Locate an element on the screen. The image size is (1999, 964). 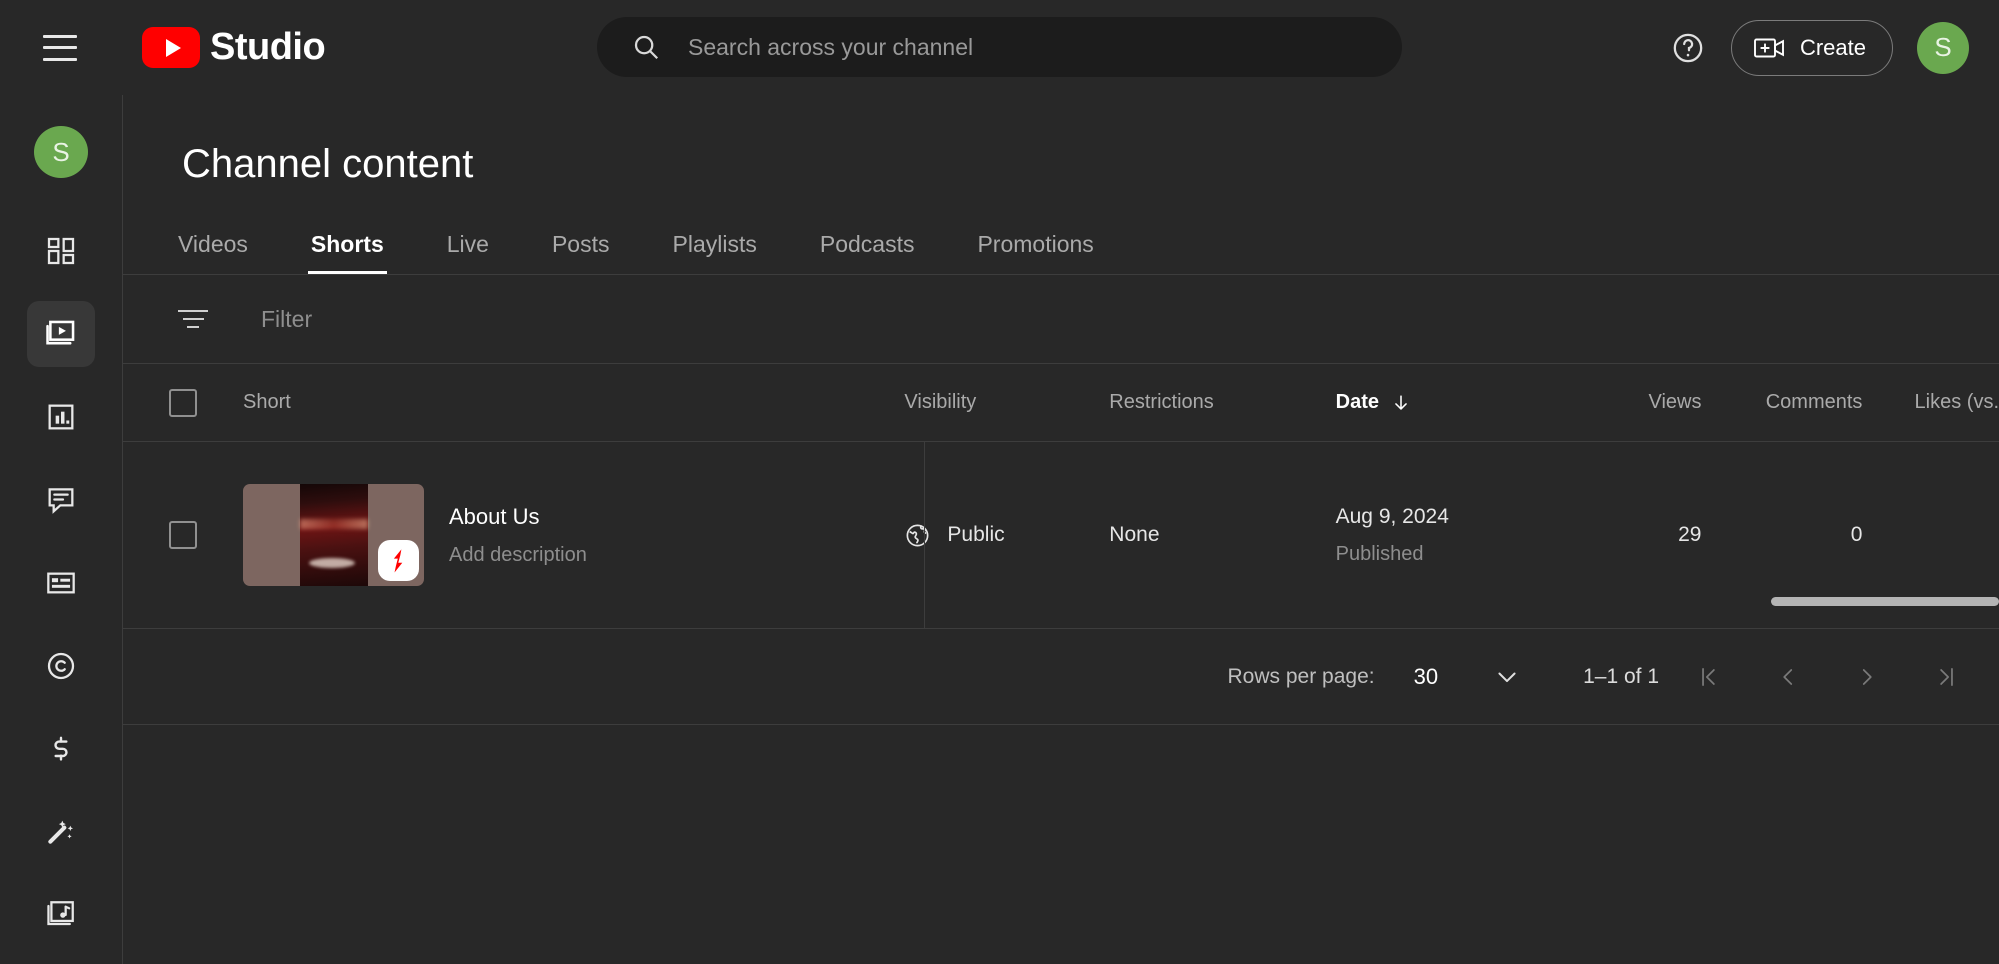
search-input: Search across your channel is located at coordinates (999, 47).